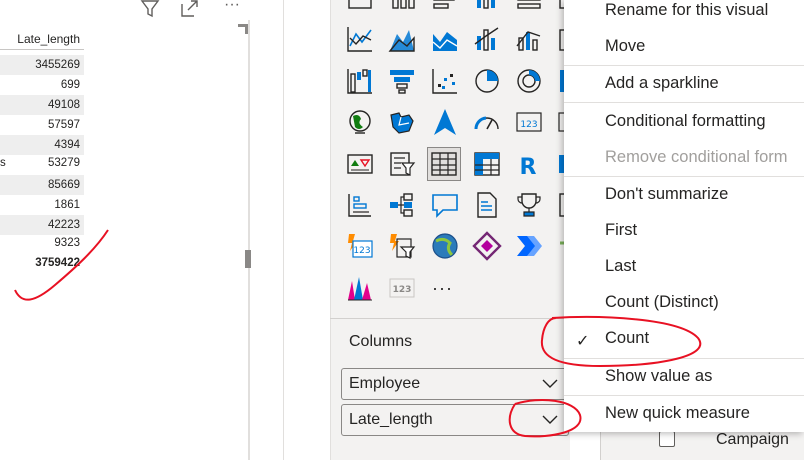  I want to click on row-value: 4394, so click(67, 145).